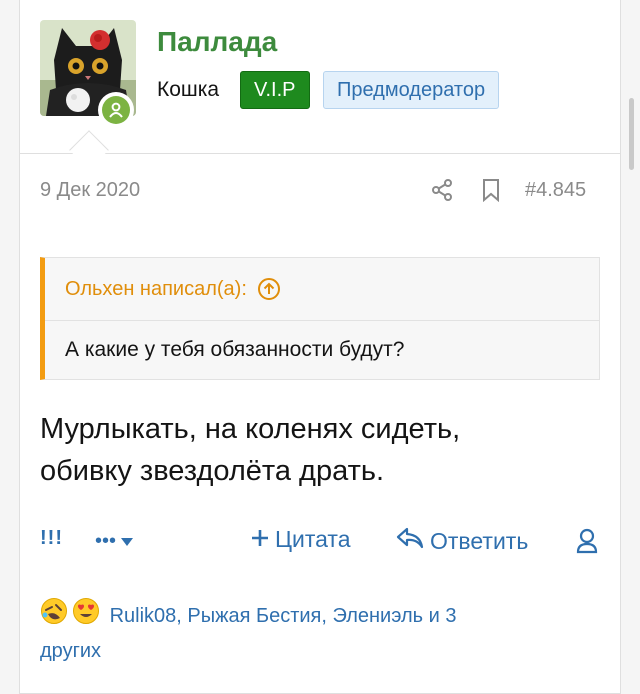 Image resolution: width=640 pixels, height=694 pixels. Describe the element at coordinates (89, 150) in the screenshot. I see `header-pointer` at that location.